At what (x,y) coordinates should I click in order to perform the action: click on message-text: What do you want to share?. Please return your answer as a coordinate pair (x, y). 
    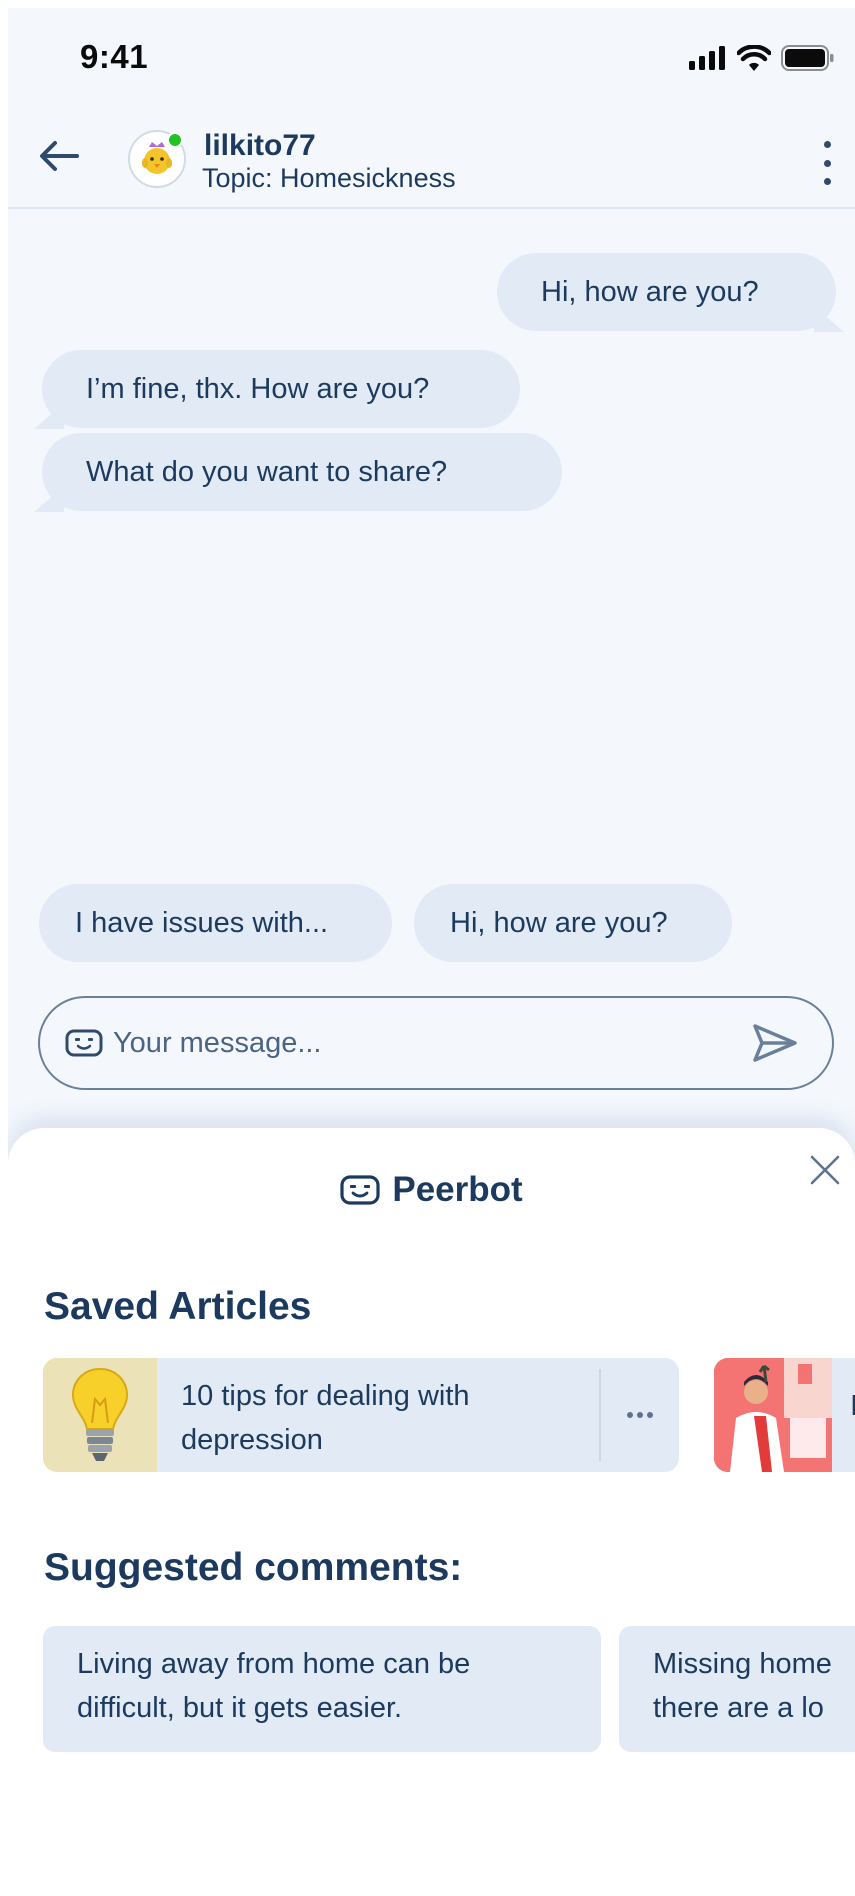
    Looking at the image, I should click on (267, 471).